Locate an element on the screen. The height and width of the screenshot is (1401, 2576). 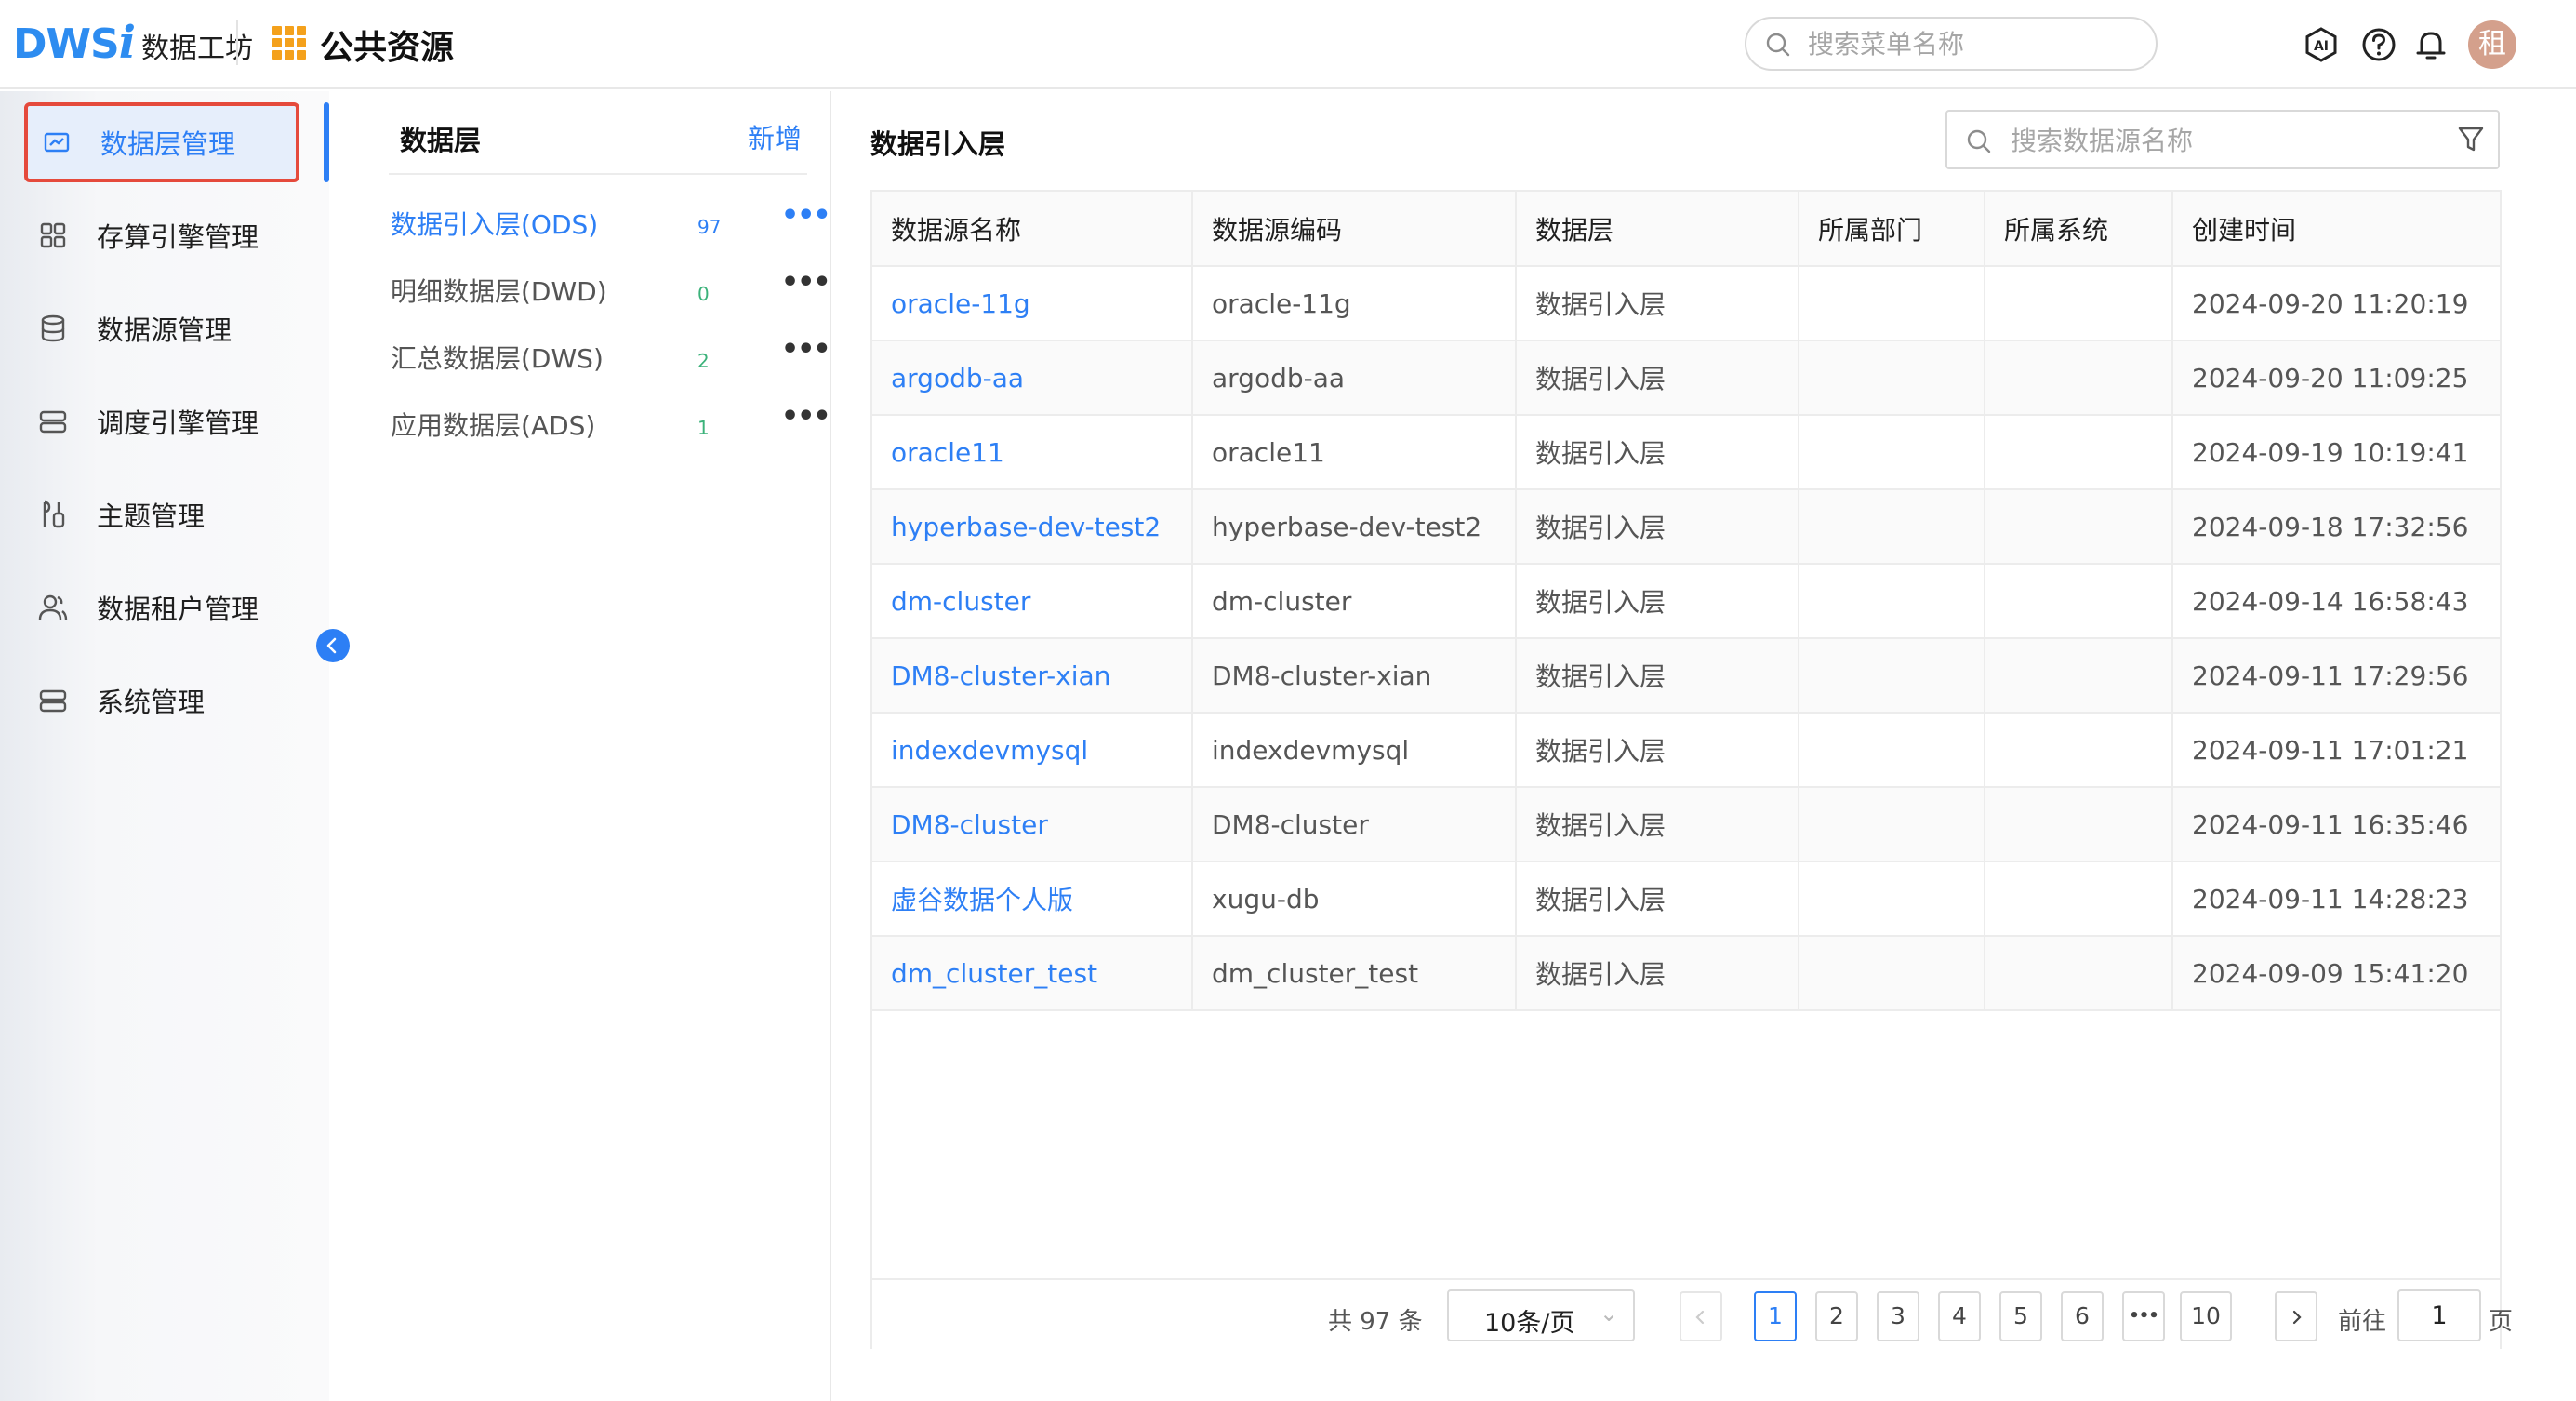
column-header: 数据源名称 is located at coordinates (1032, 229).